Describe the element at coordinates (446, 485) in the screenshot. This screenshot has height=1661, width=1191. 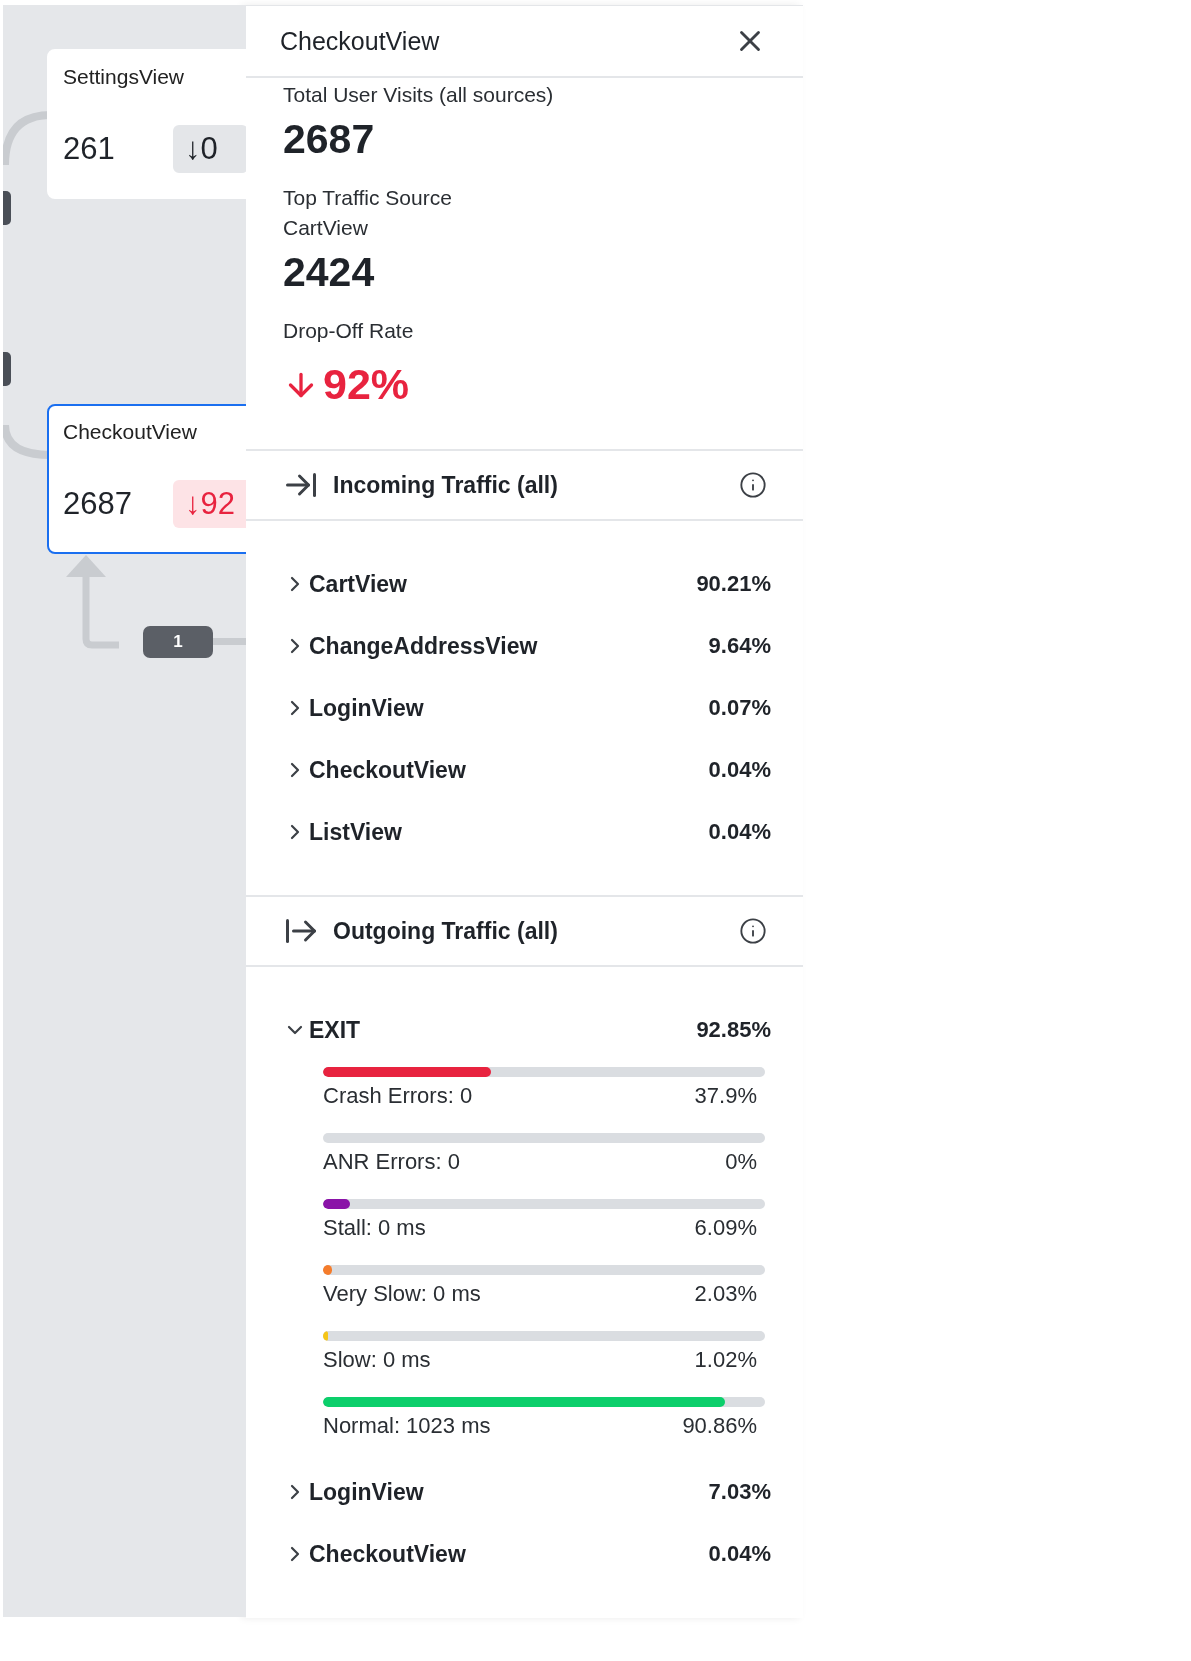
I see `section-title: Incoming Traffic (all)` at that location.